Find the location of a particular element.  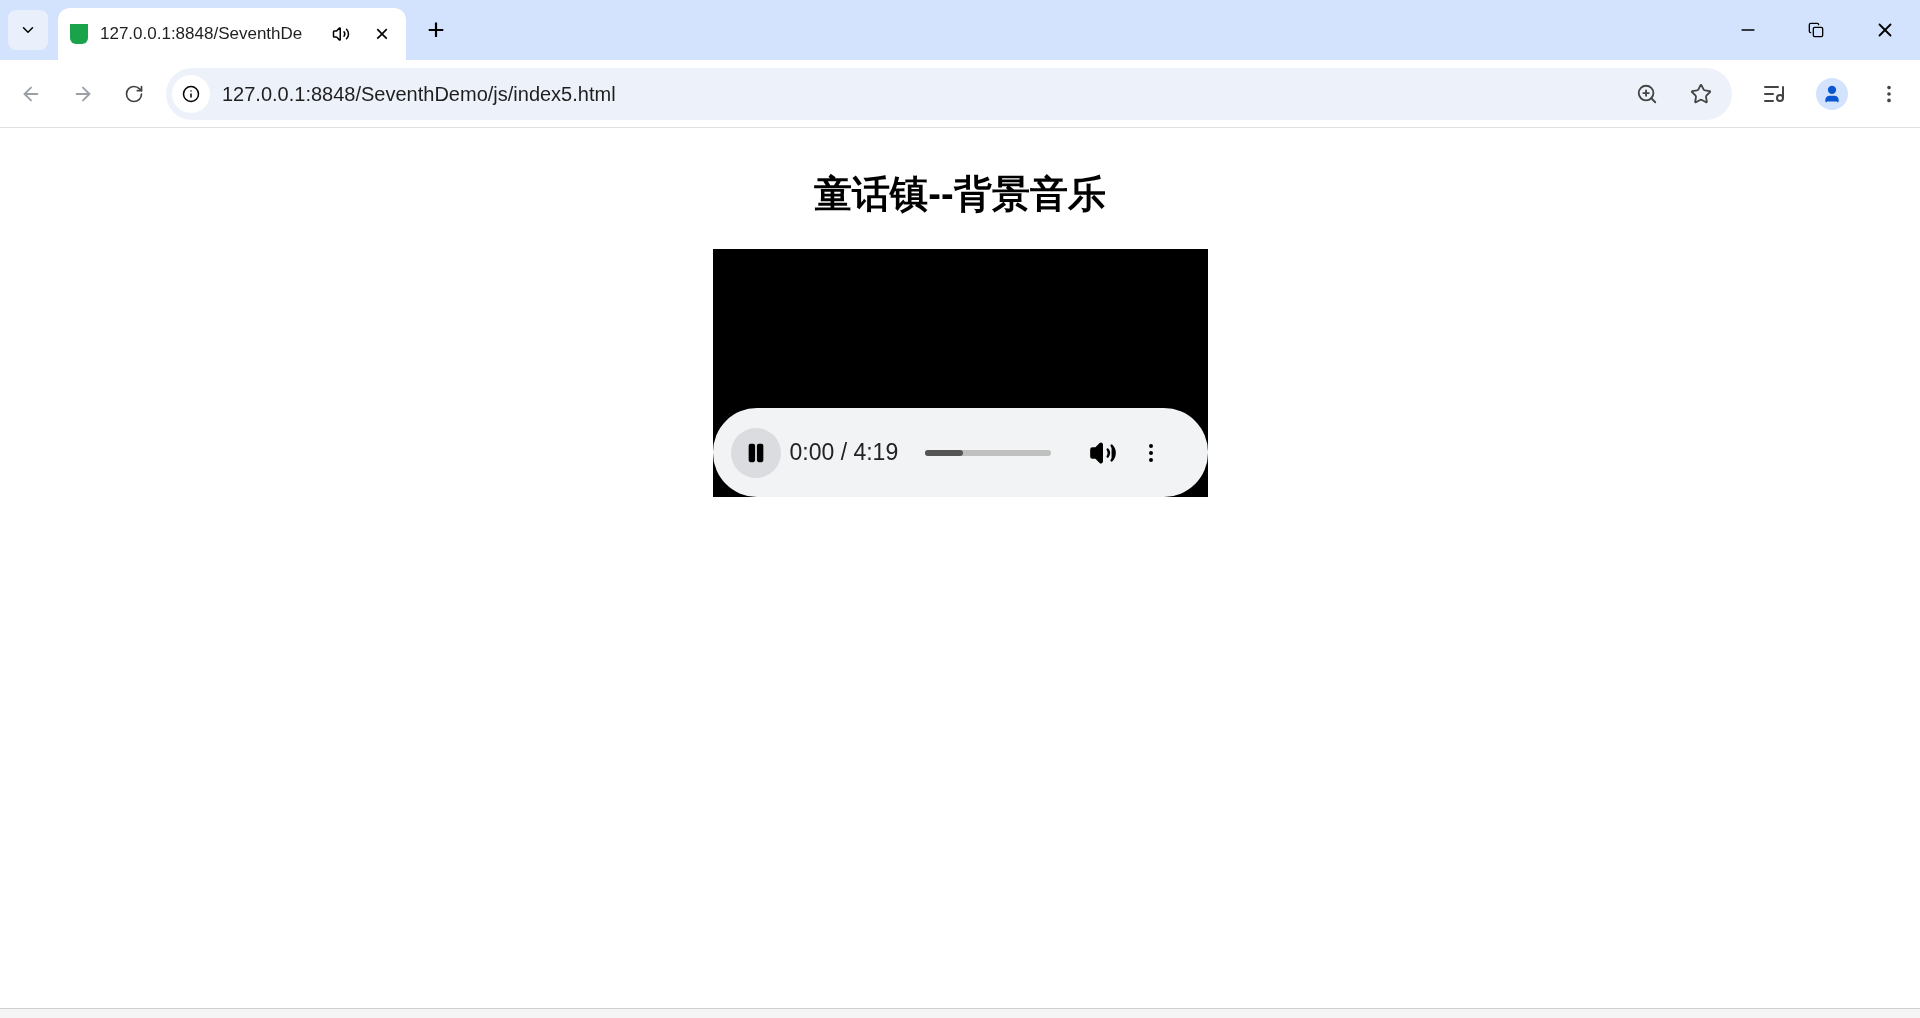

profile-avatar is located at coordinates (1832, 93).